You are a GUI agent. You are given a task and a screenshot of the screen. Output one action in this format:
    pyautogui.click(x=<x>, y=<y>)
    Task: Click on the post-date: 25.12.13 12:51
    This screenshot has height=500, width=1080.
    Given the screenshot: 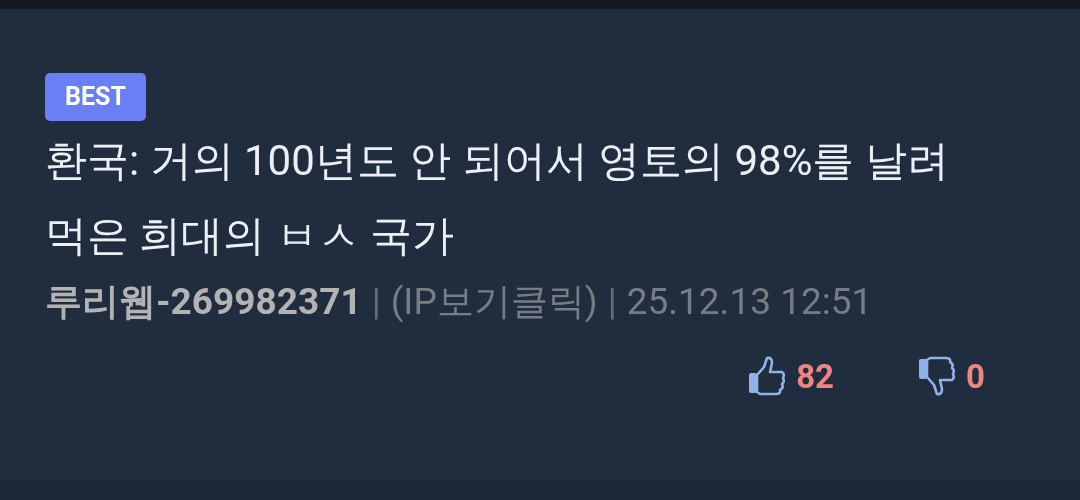 What is the action you would take?
    pyautogui.click(x=749, y=301)
    